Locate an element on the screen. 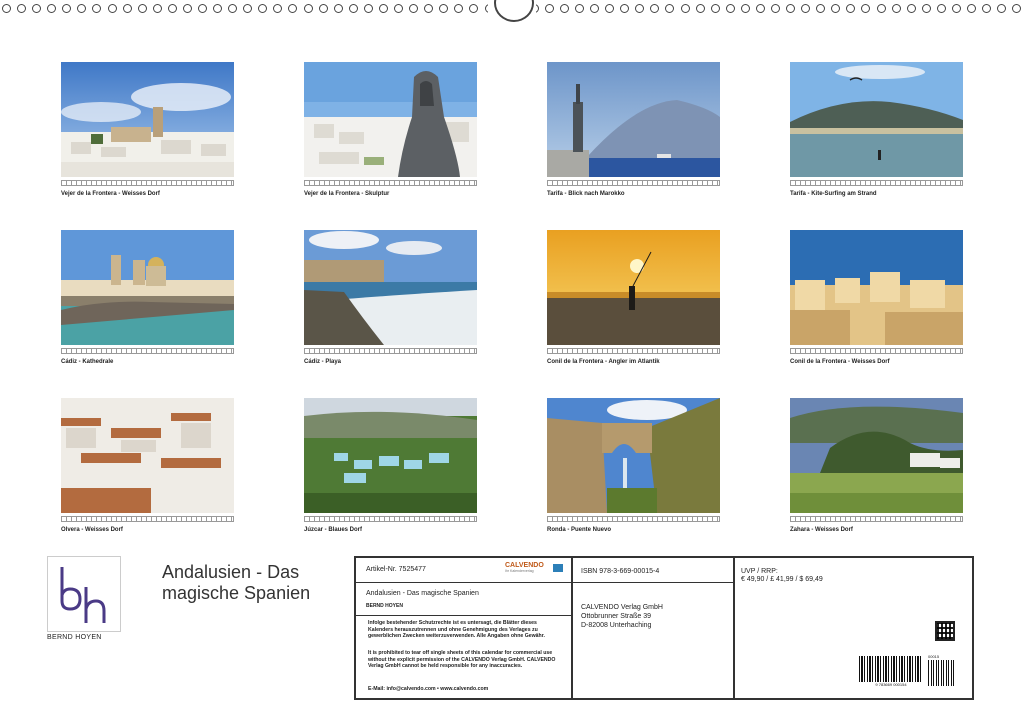  author-logo is located at coordinates (84, 594).